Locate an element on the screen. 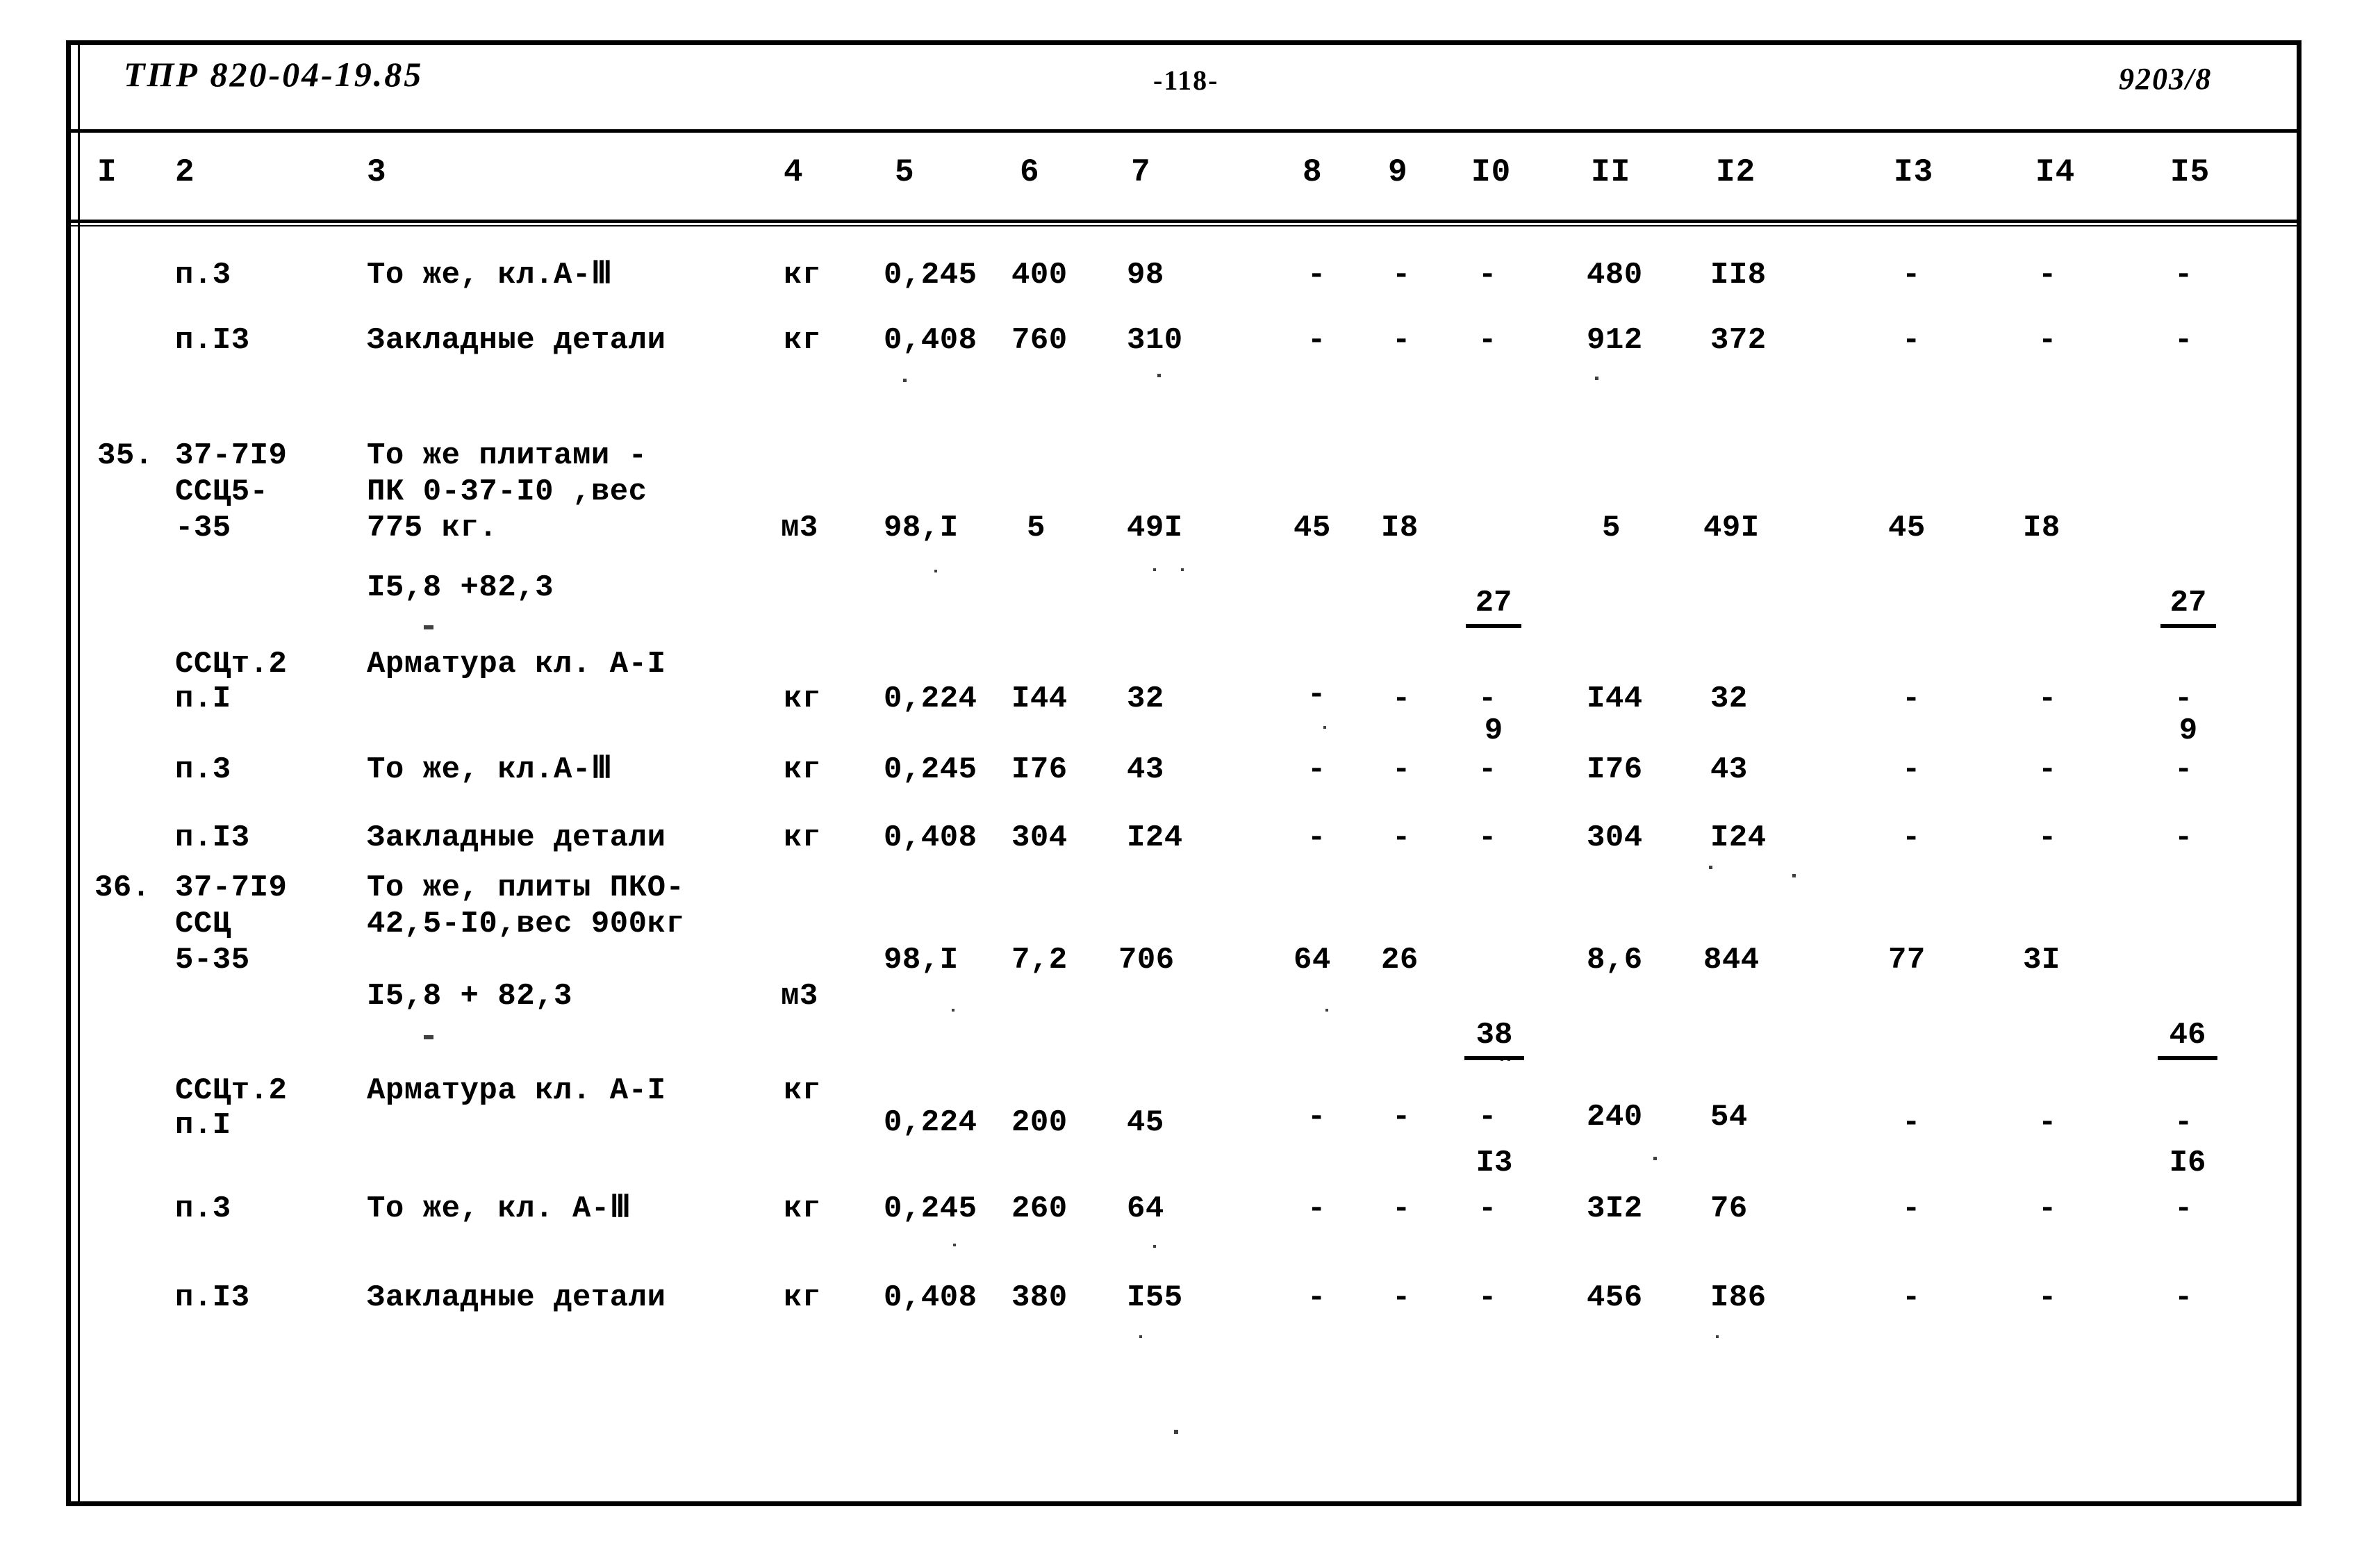  table-row: 706 is located at coordinates (1146, 960).